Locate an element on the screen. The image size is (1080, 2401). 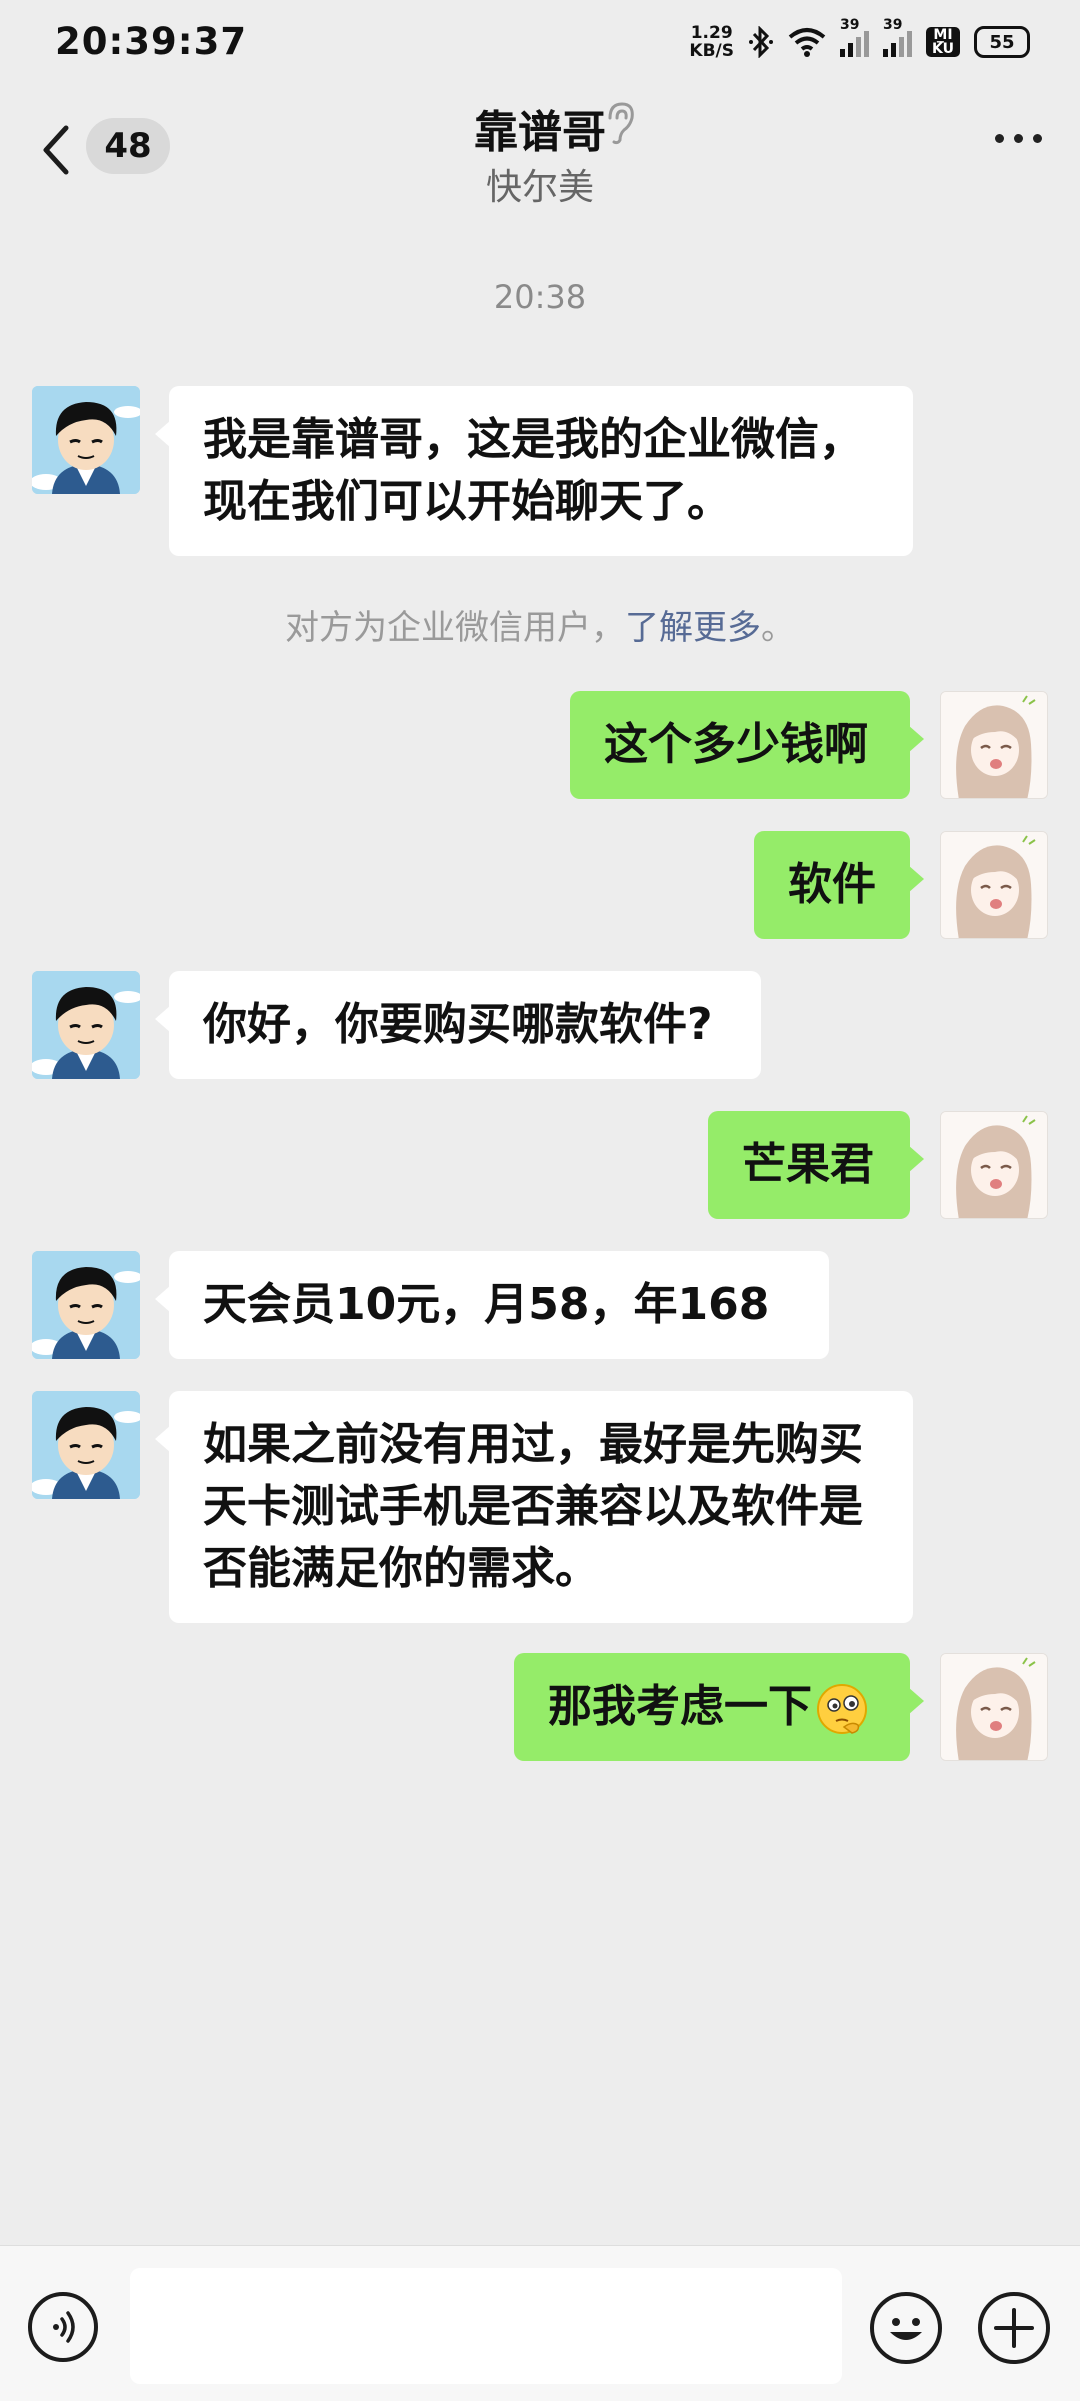
voice-button is located at coordinates (63, 2327).